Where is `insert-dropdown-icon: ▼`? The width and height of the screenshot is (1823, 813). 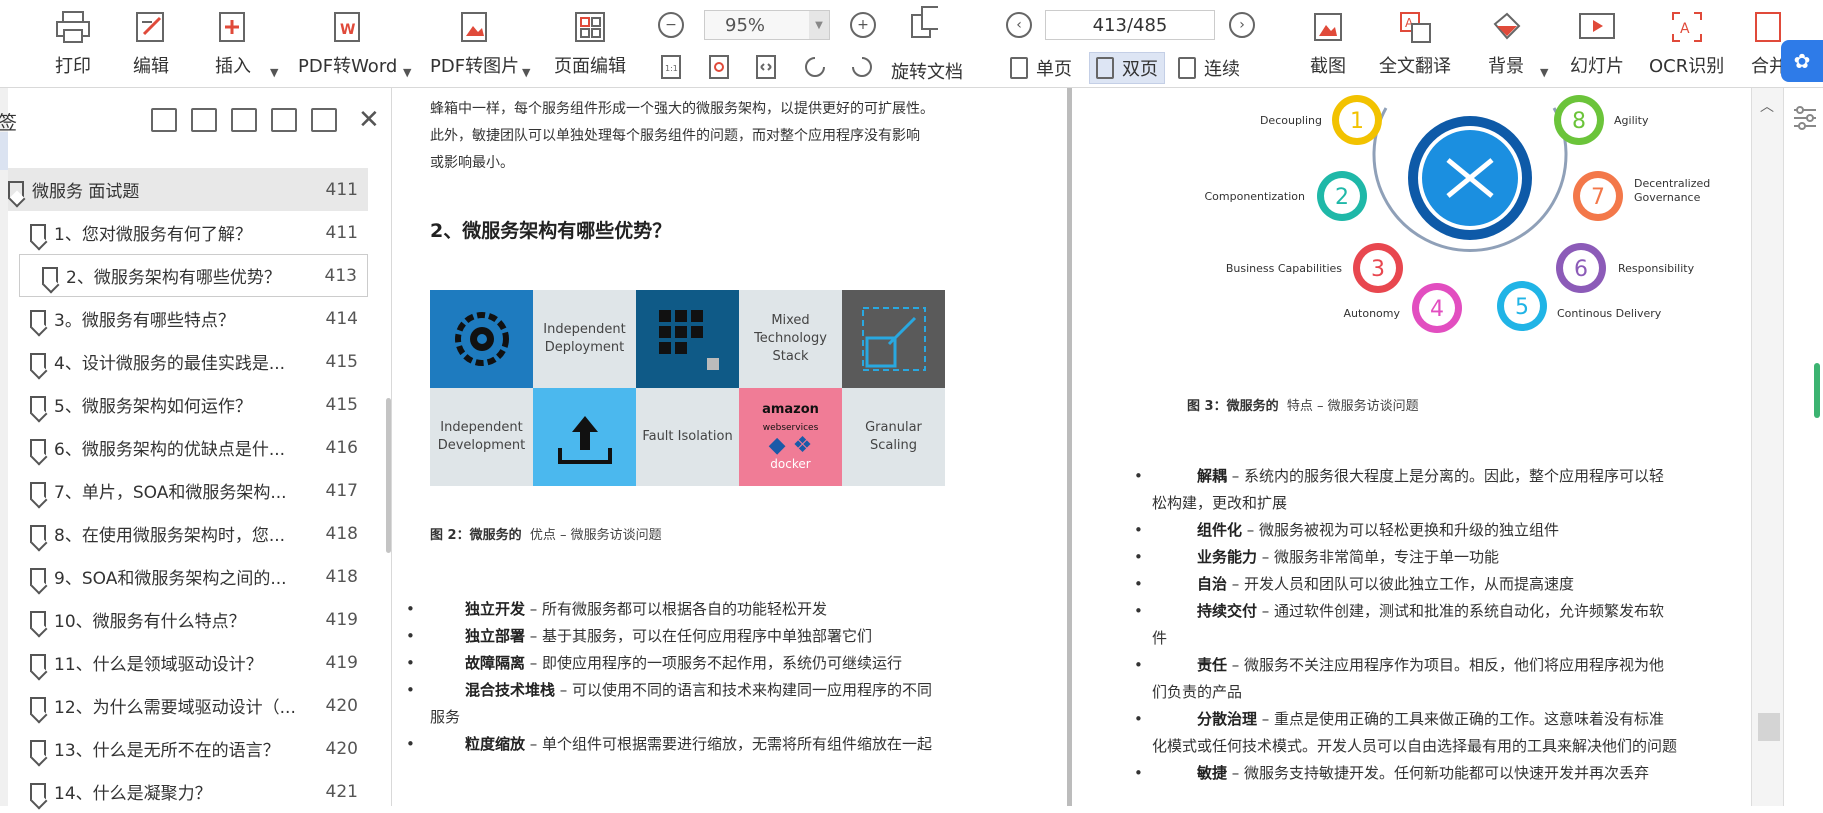
insert-dropdown-icon: ▼ is located at coordinates (274, 72).